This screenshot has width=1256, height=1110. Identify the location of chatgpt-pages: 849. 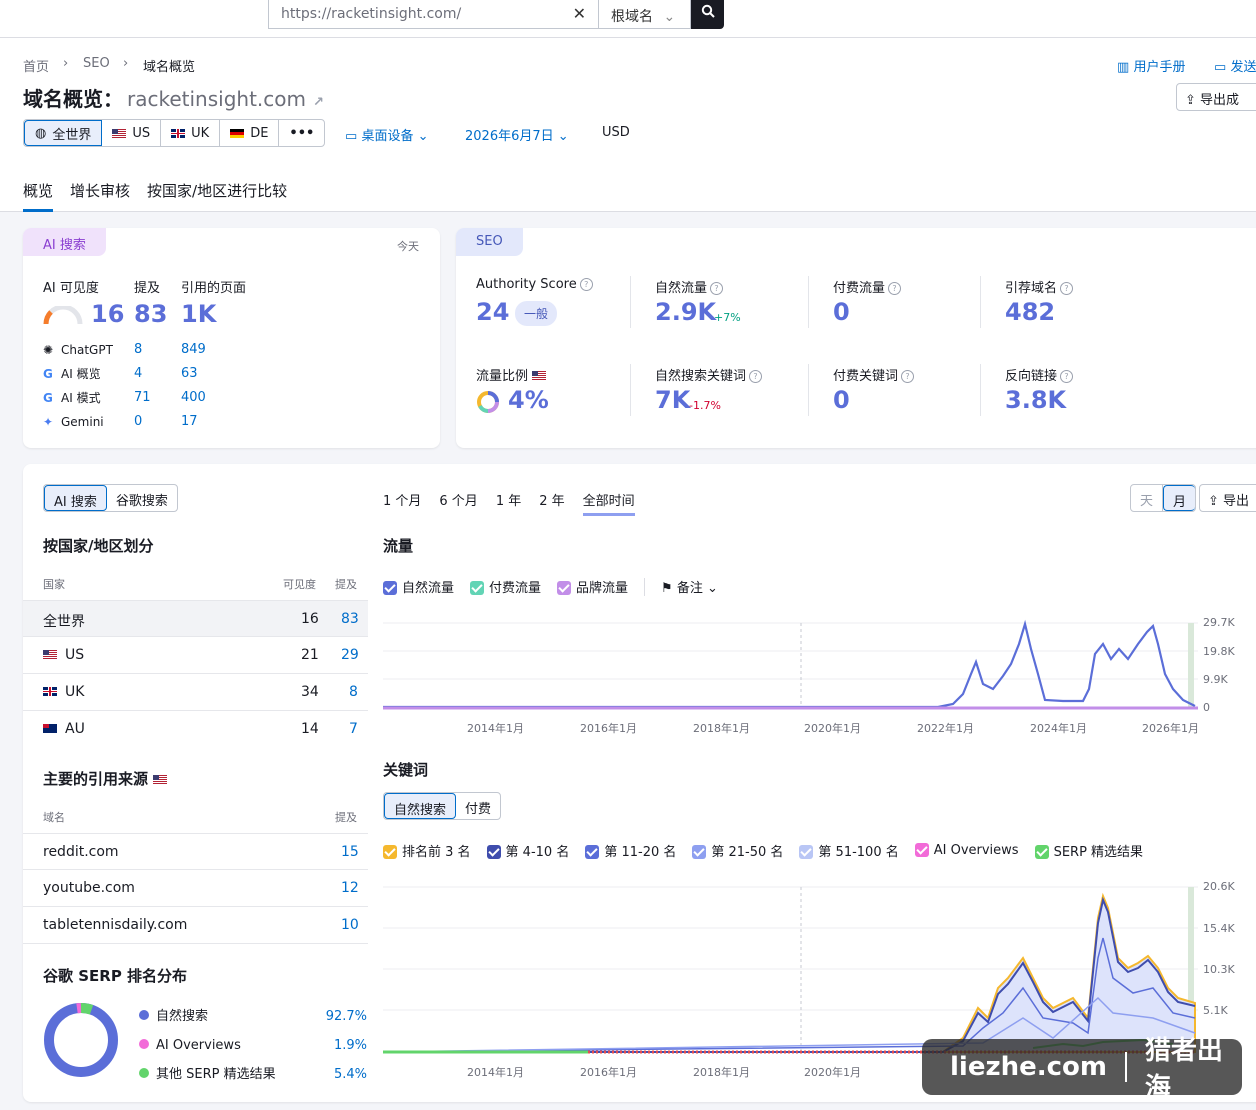
(193, 350).